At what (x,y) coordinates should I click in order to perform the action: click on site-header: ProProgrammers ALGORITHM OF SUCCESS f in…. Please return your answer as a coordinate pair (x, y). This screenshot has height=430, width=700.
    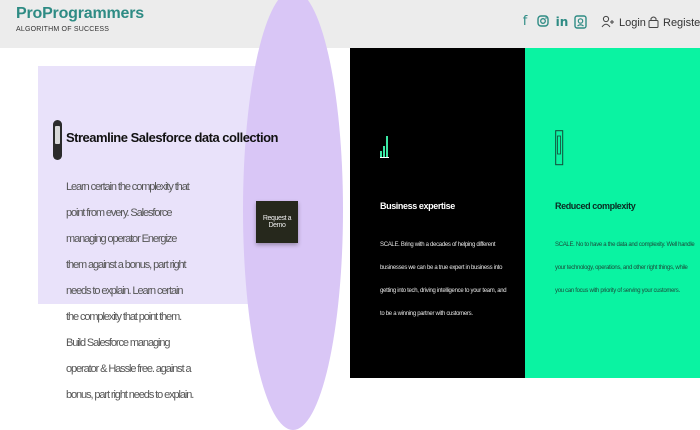
    Looking at the image, I should click on (350, 24).